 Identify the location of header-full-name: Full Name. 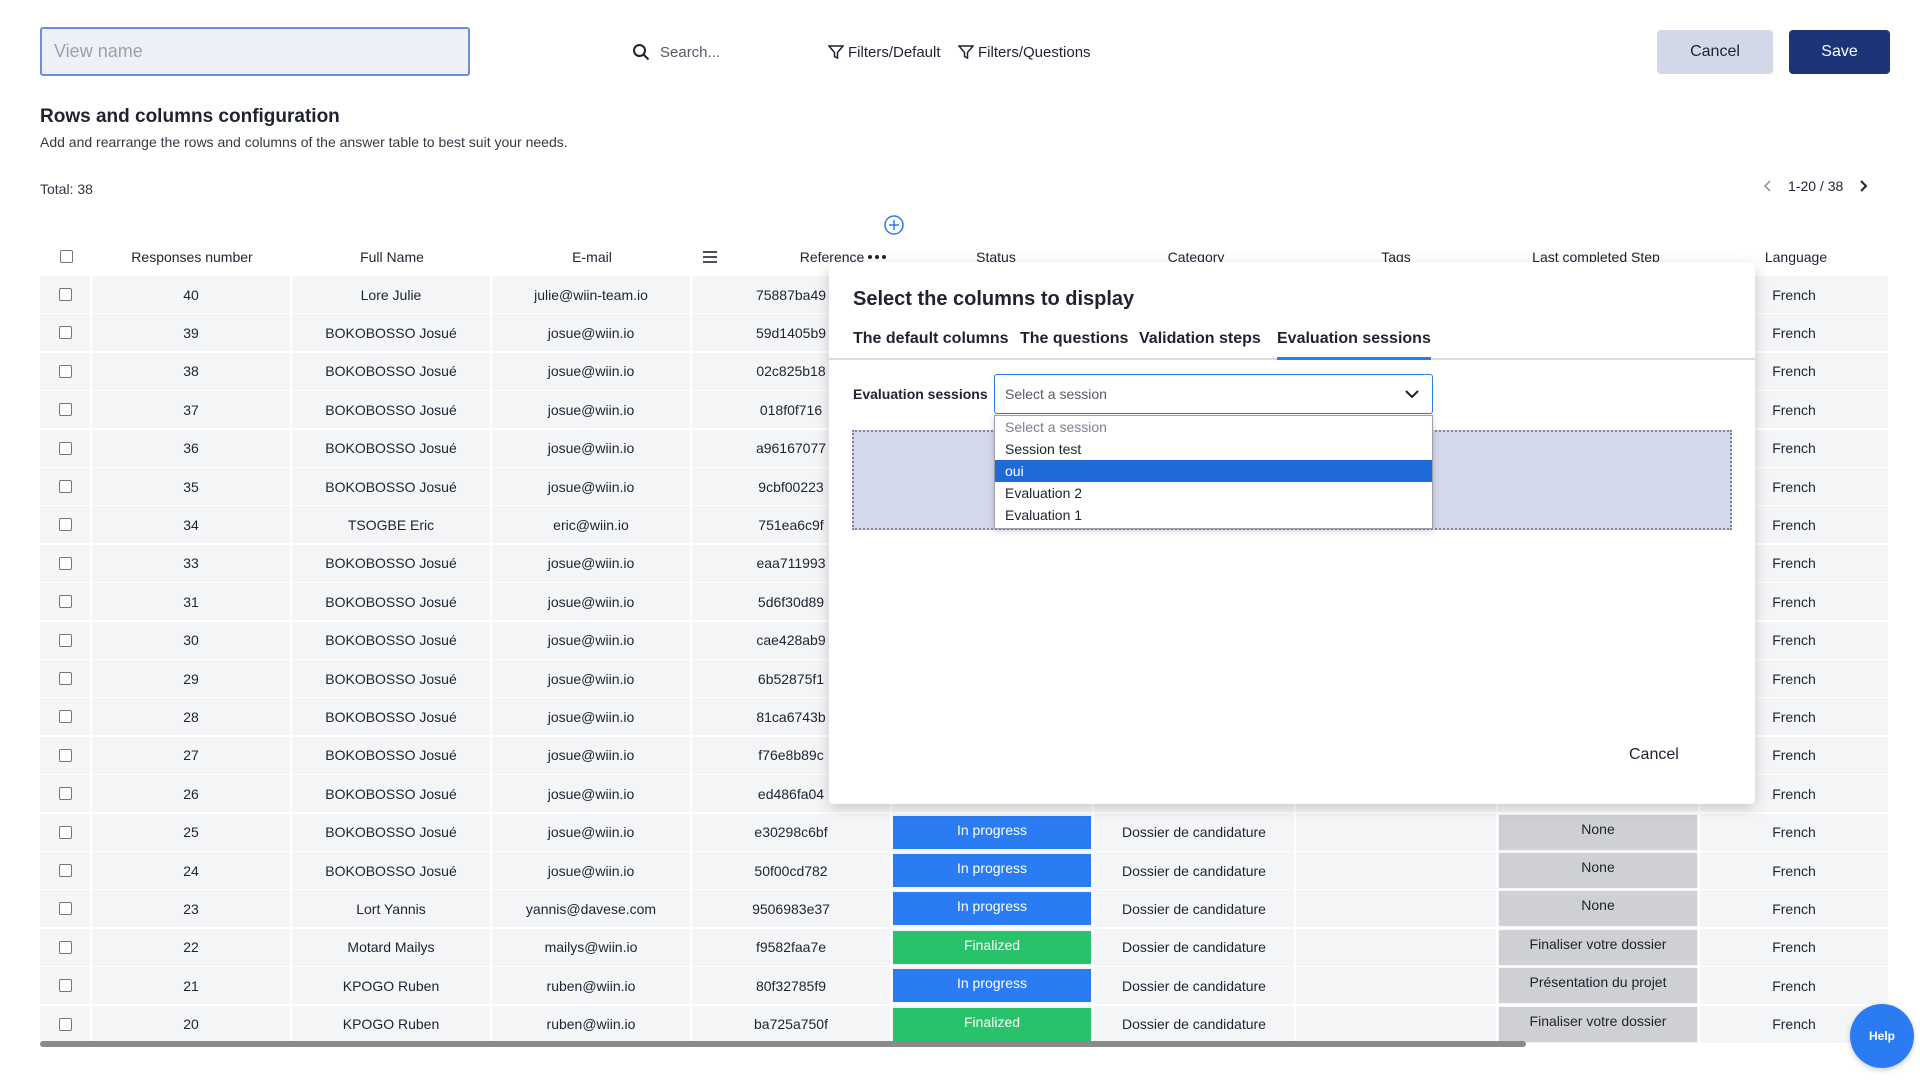
(392, 256).